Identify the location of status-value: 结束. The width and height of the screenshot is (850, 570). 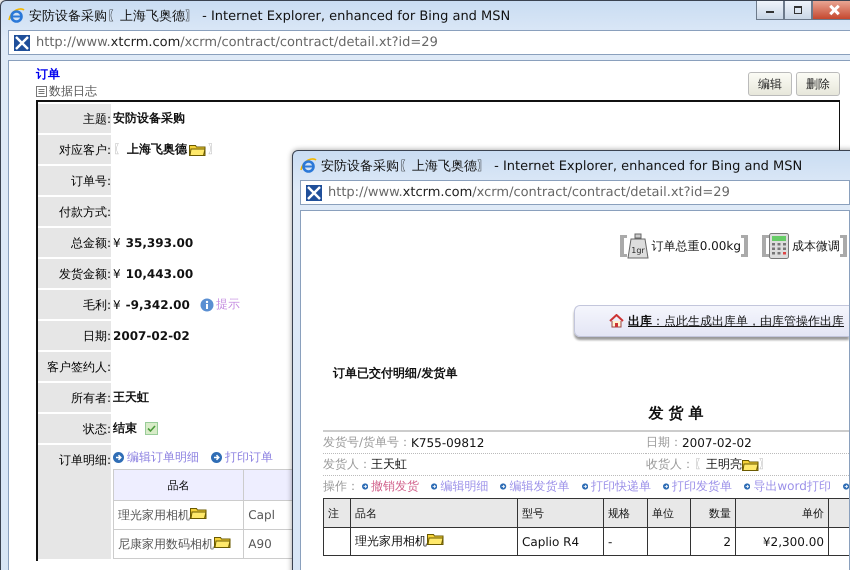
(125, 428).